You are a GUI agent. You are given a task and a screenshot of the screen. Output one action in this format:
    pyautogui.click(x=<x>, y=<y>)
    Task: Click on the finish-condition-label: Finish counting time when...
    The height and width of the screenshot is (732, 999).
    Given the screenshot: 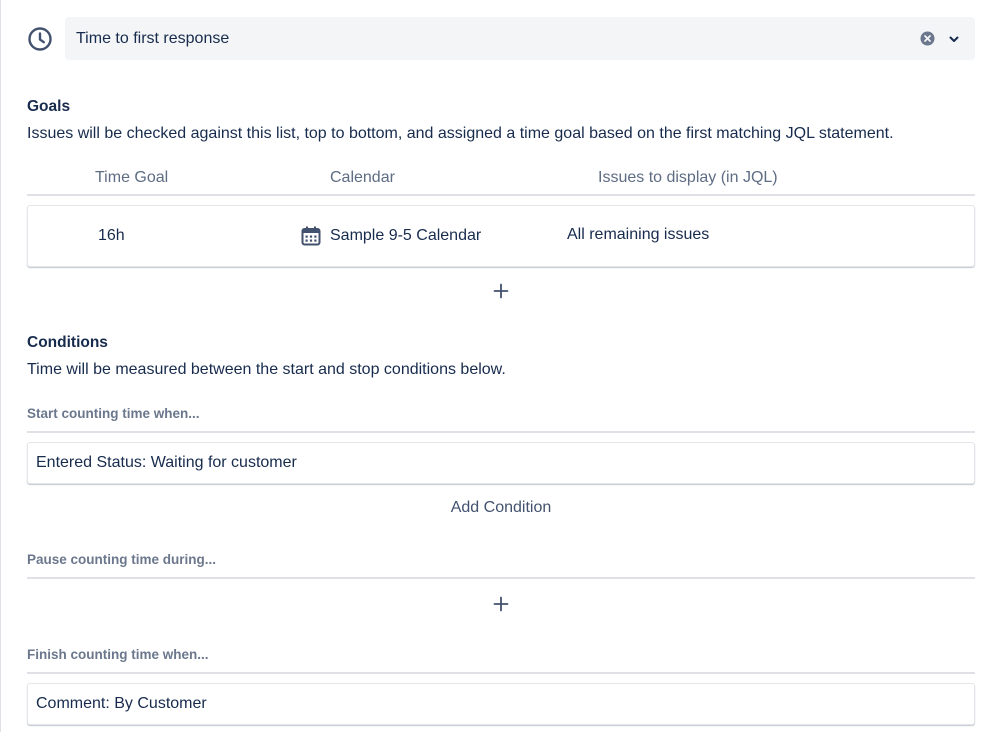 What is the action you would take?
    pyautogui.click(x=501, y=660)
    